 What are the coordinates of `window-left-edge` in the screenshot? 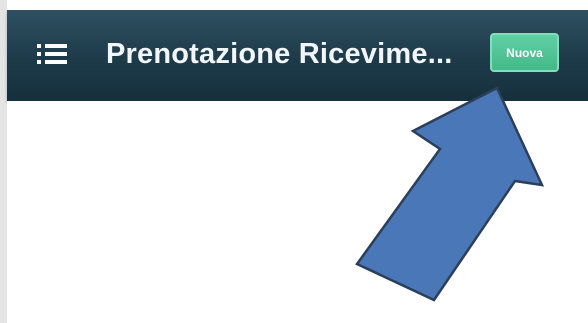 It's located at (3, 161).